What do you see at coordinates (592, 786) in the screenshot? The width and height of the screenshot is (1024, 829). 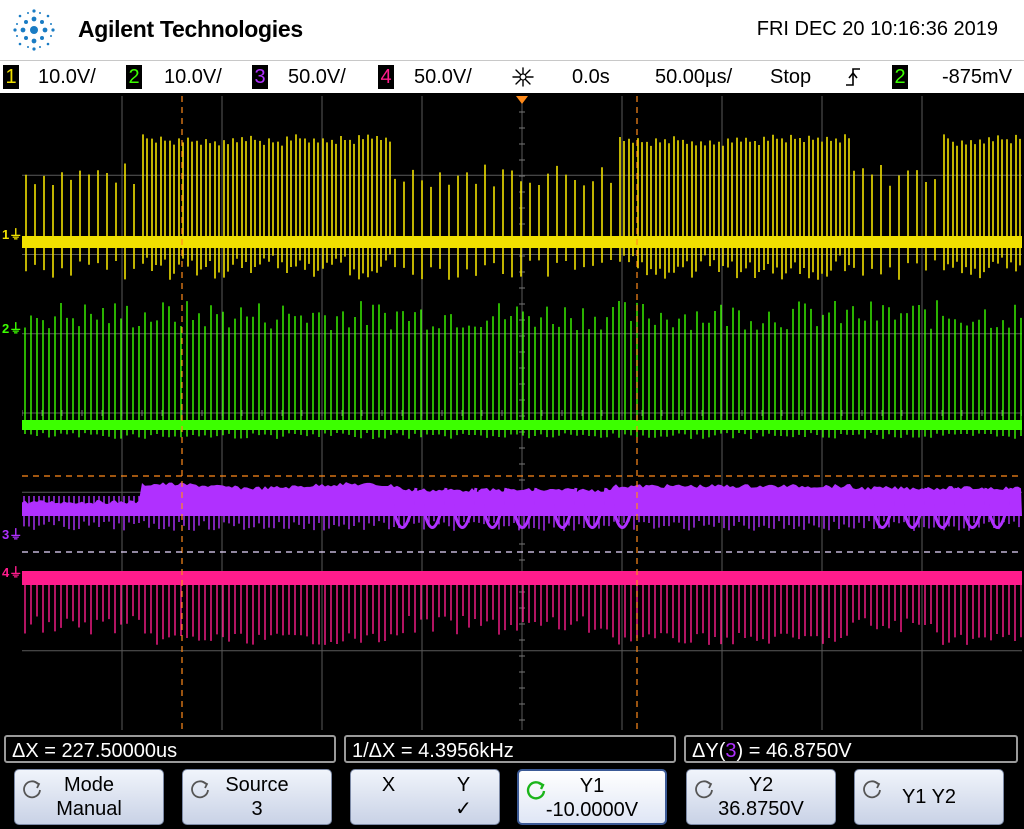 I see `y1-softkey-title: Y1` at bounding box center [592, 786].